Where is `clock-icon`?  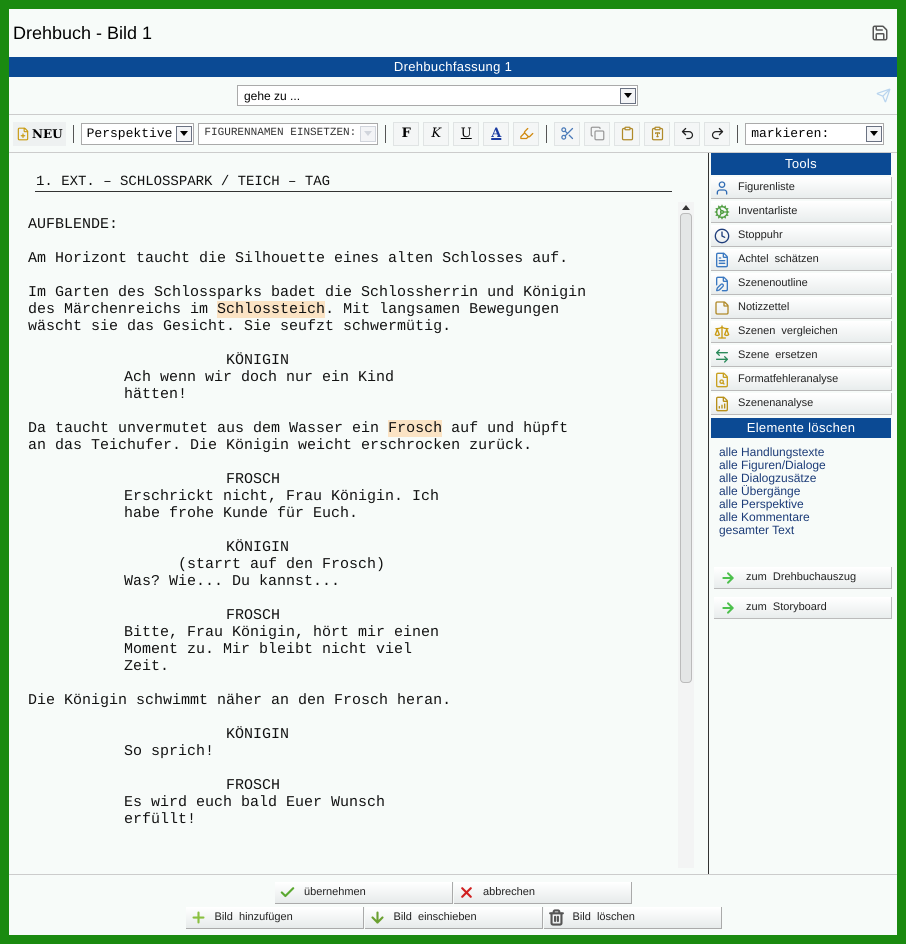
clock-icon is located at coordinates (722, 236).